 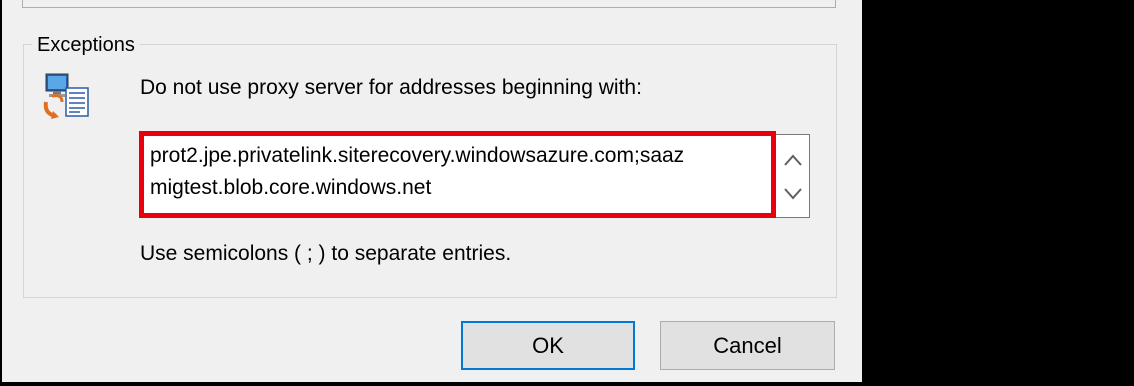 What do you see at coordinates (792, 194) in the screenshot?
I see `chevron-down-icon` at bounding box center [792, 194].